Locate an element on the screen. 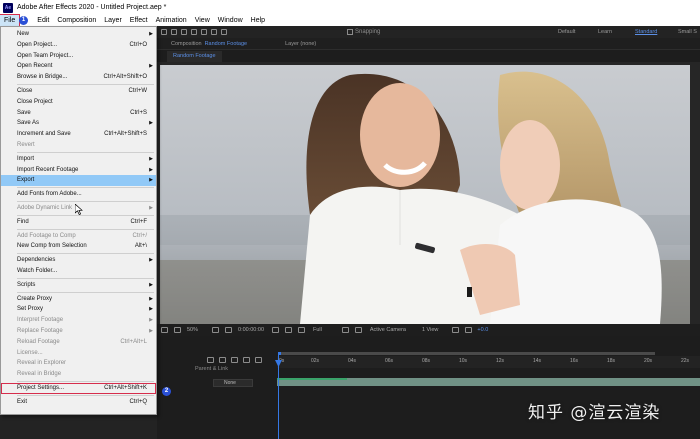 This screenshot has height=439, width=700. workspace-default: Default is located at coordinates (566, 32).